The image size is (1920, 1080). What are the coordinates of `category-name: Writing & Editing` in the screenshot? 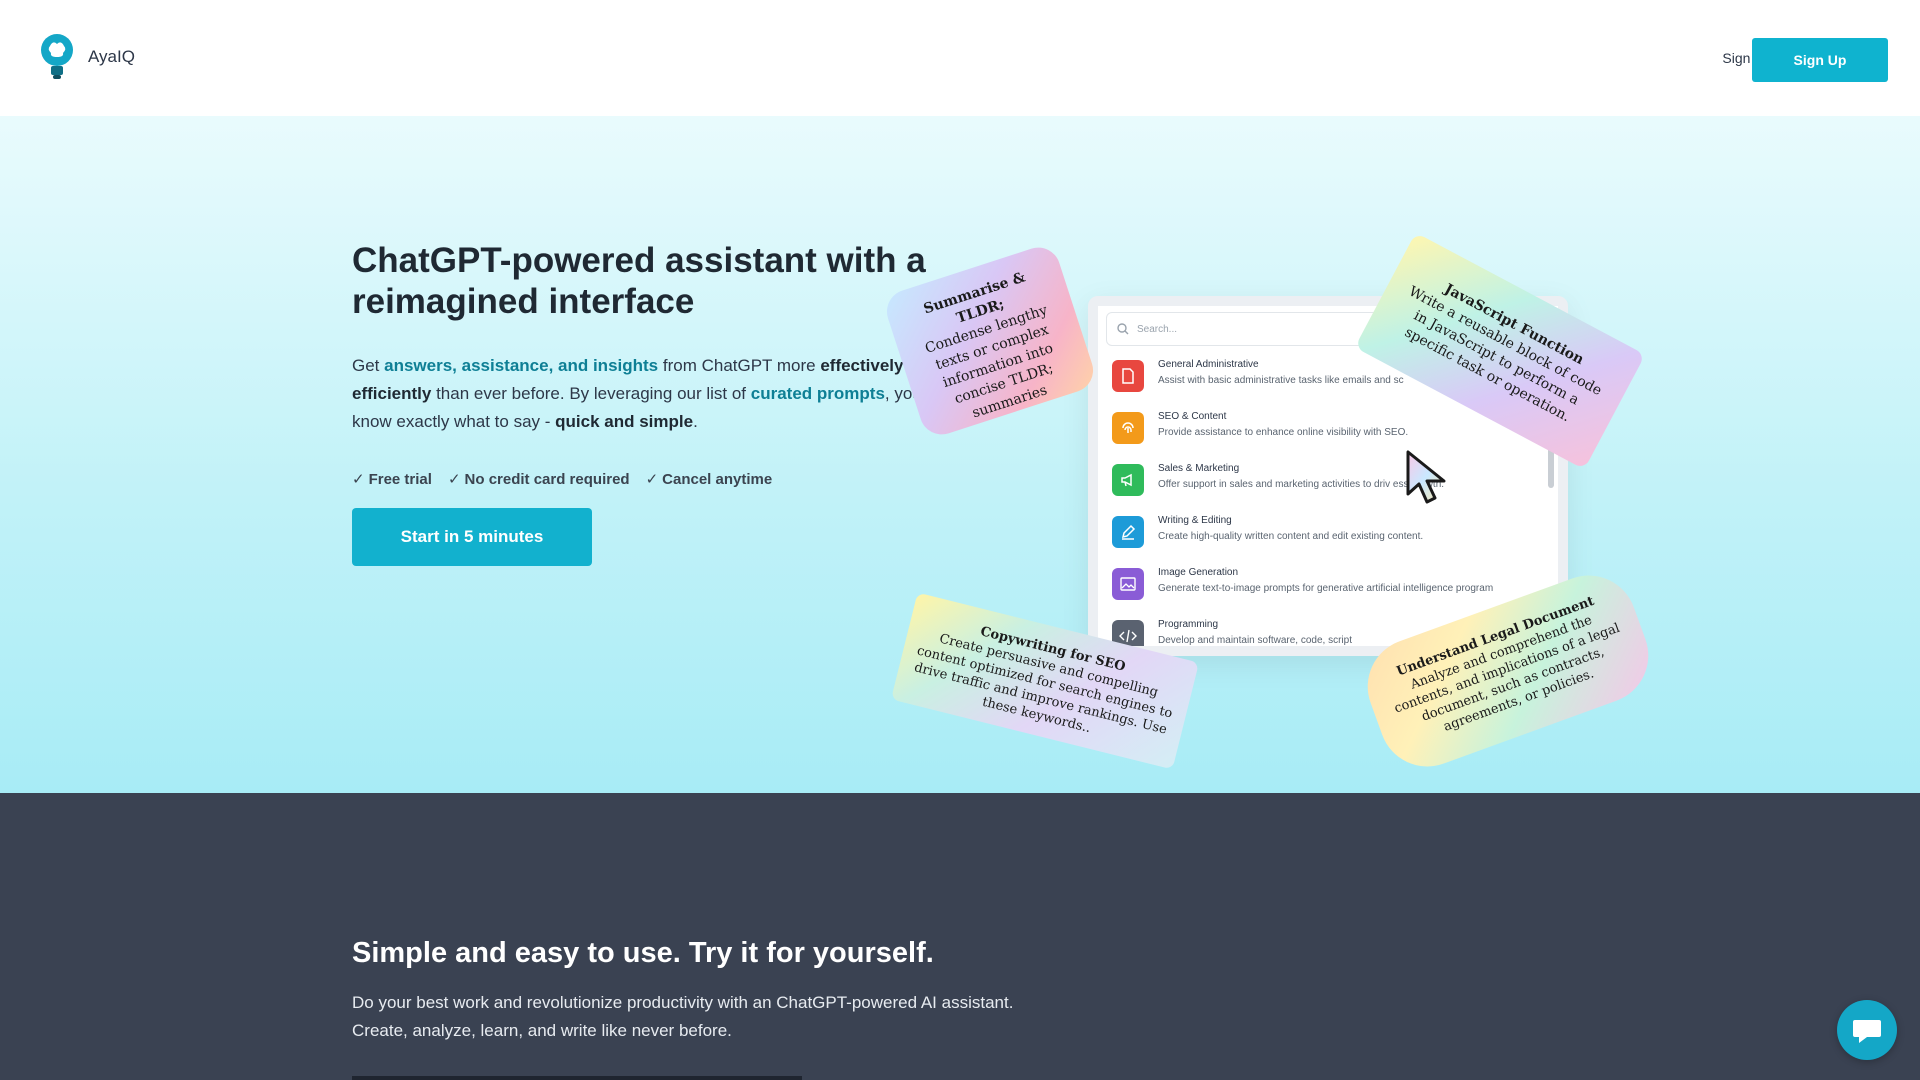 It's located at (1195, 520).